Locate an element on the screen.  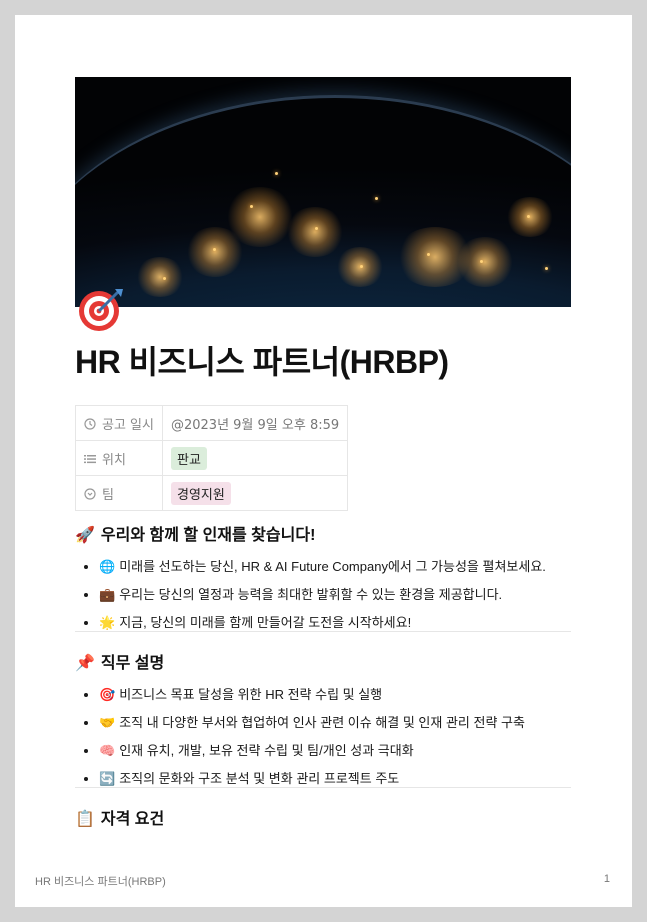
page-title: HR 비즈니스 파트너(HRBP) is located at coordinates (262, 362).